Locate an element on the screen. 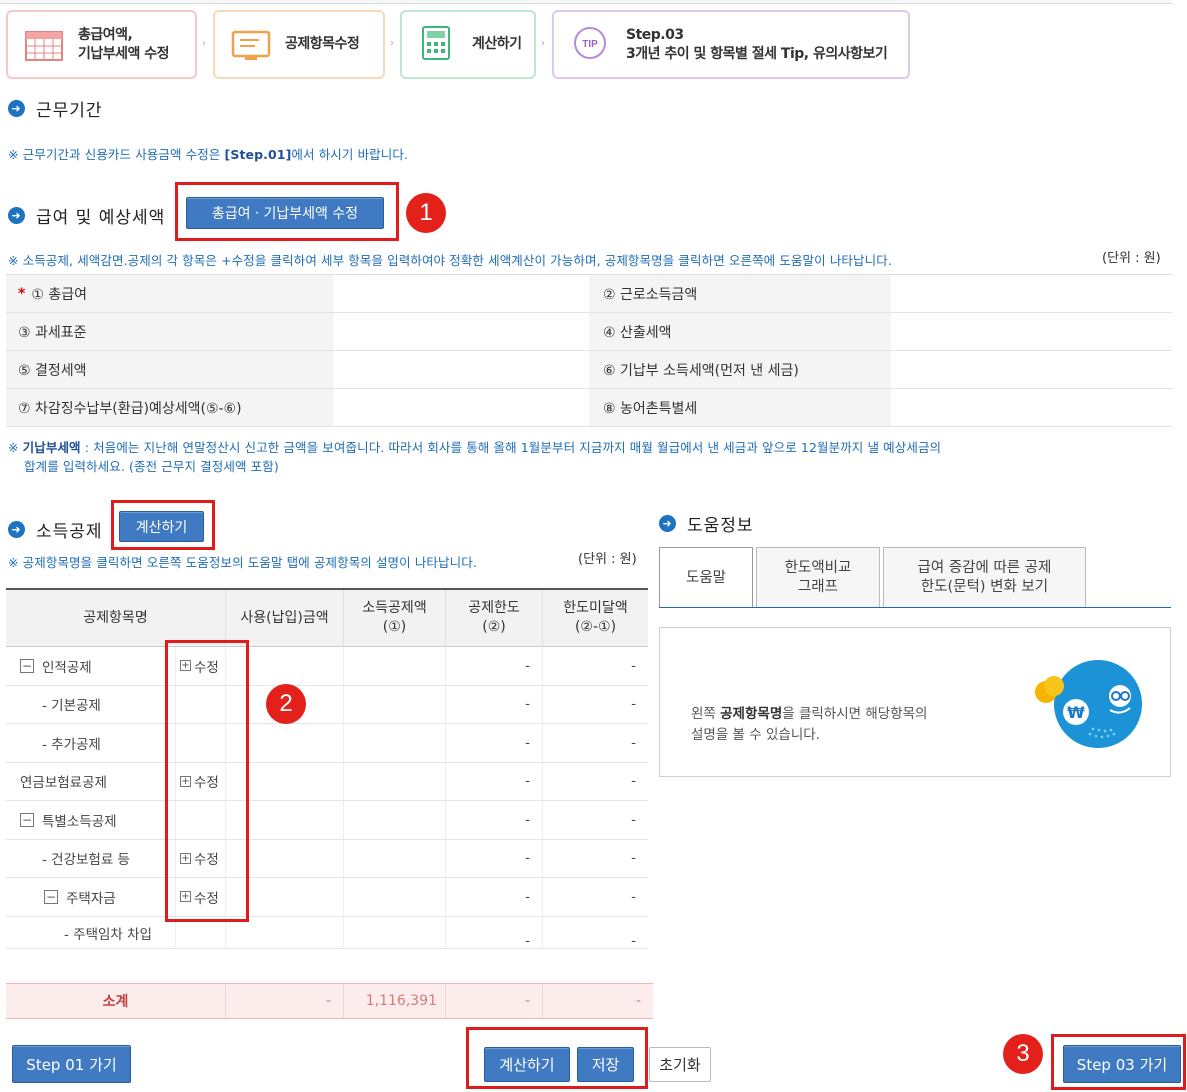 The width and height of the screenshot is (1187, 1092). subtotal-label: 소계 is located at coordinates (116, 1001).